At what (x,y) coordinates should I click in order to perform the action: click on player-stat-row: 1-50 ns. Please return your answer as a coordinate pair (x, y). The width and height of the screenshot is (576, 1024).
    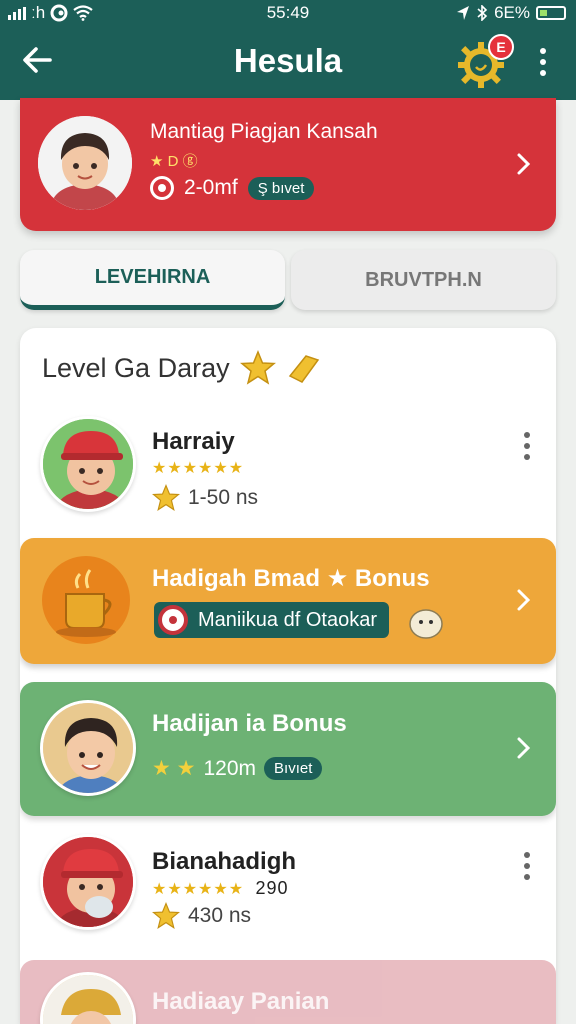
    Looking at the image, I should click on (205, 498).